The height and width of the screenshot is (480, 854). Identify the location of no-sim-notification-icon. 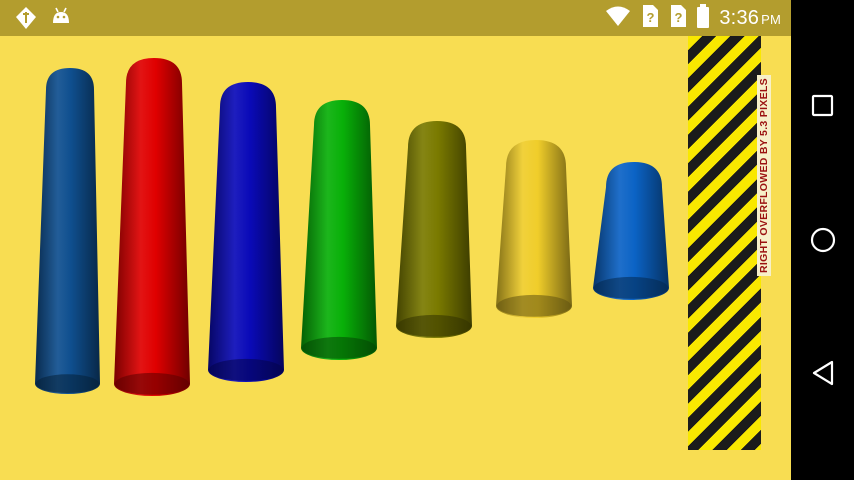
(26, 20).